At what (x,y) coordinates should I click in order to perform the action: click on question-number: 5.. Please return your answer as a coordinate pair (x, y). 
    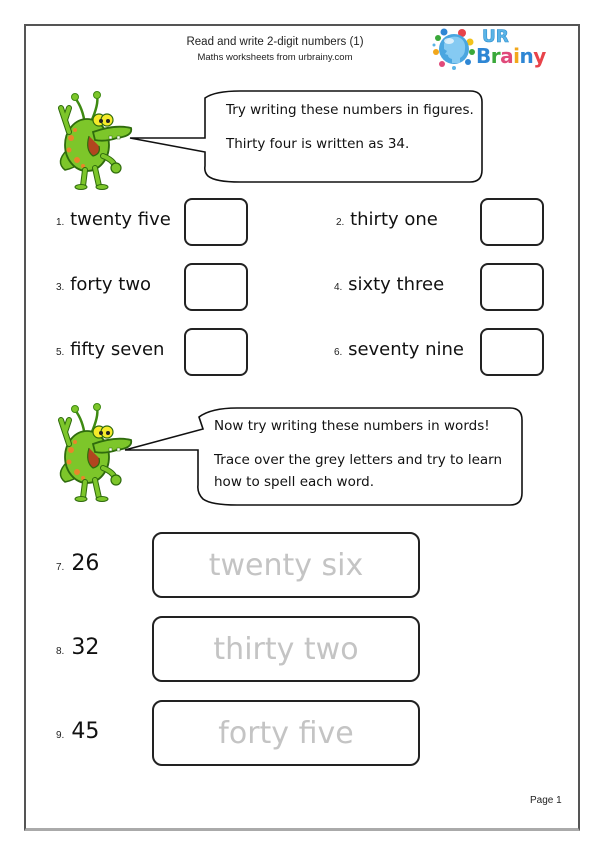
    Looking at the image, I should click on (60, 352).